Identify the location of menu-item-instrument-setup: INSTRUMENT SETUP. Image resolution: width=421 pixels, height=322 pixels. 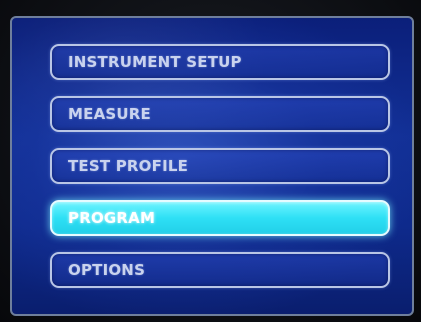
(220, 62).